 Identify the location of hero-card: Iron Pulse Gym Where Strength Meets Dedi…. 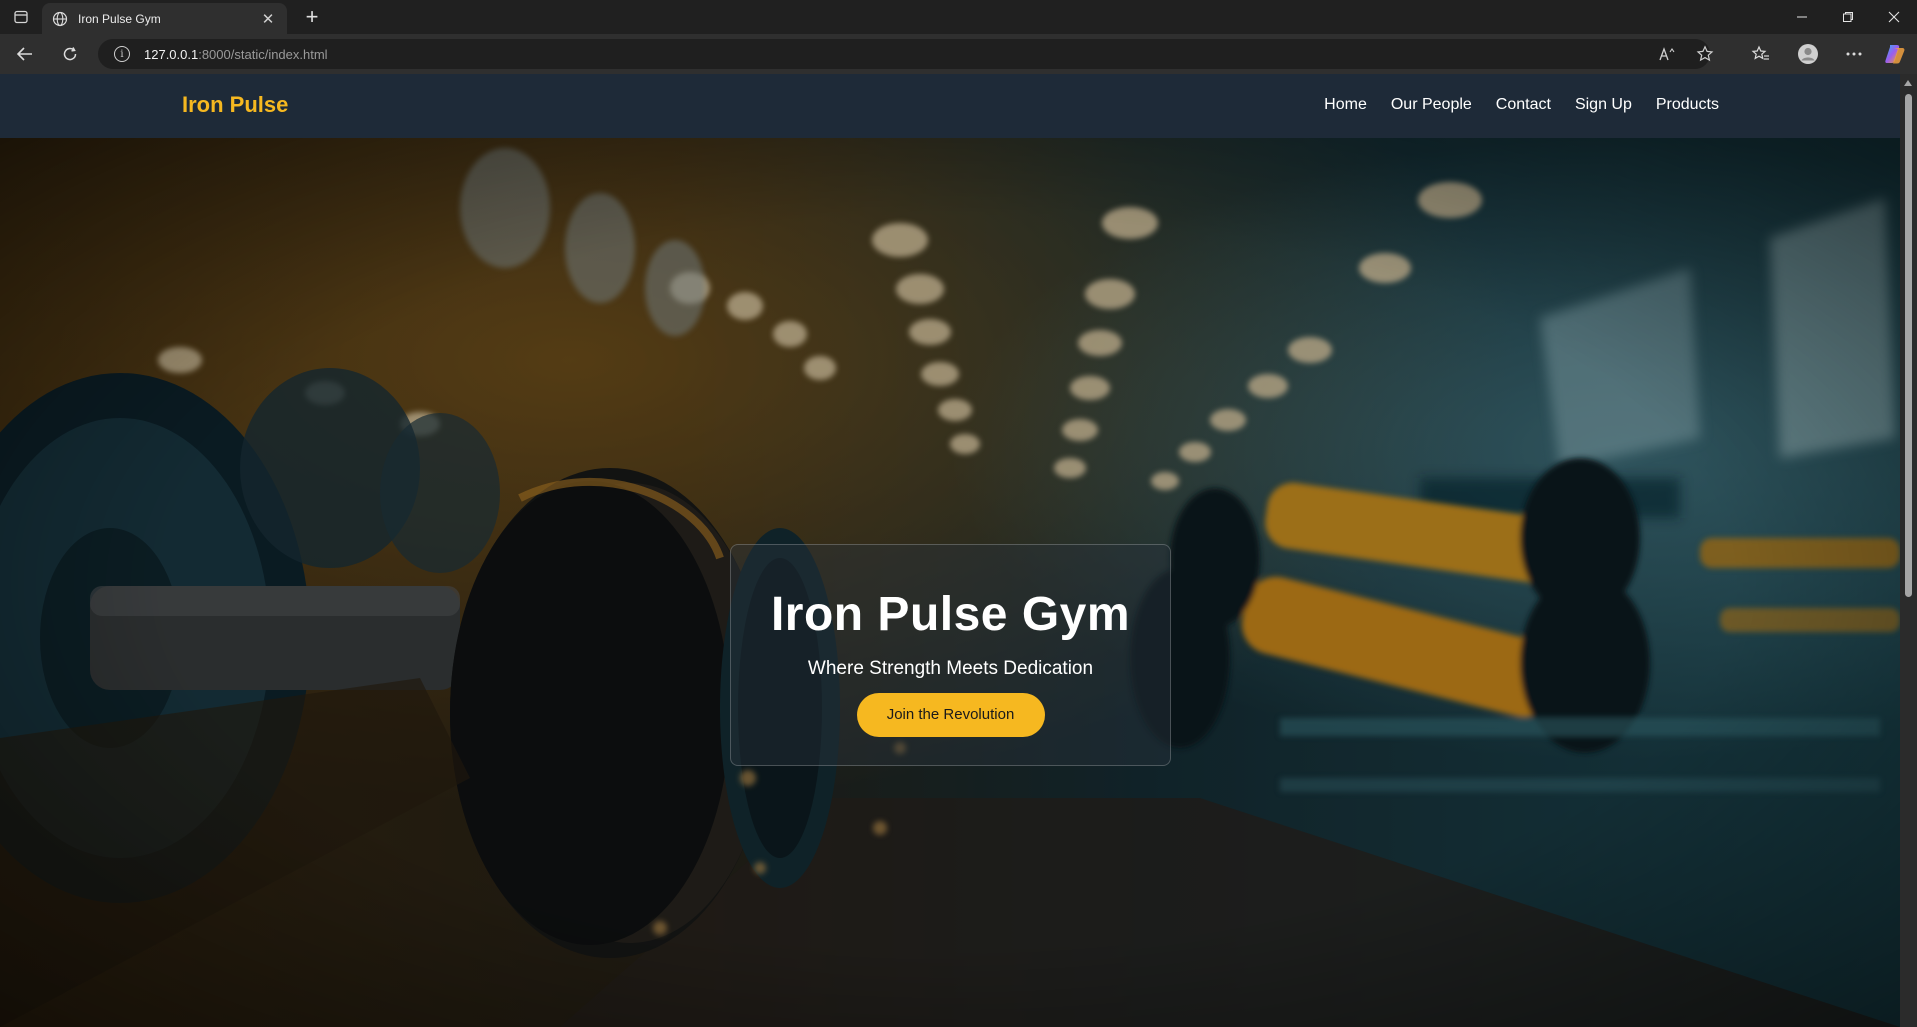
(950, 655).